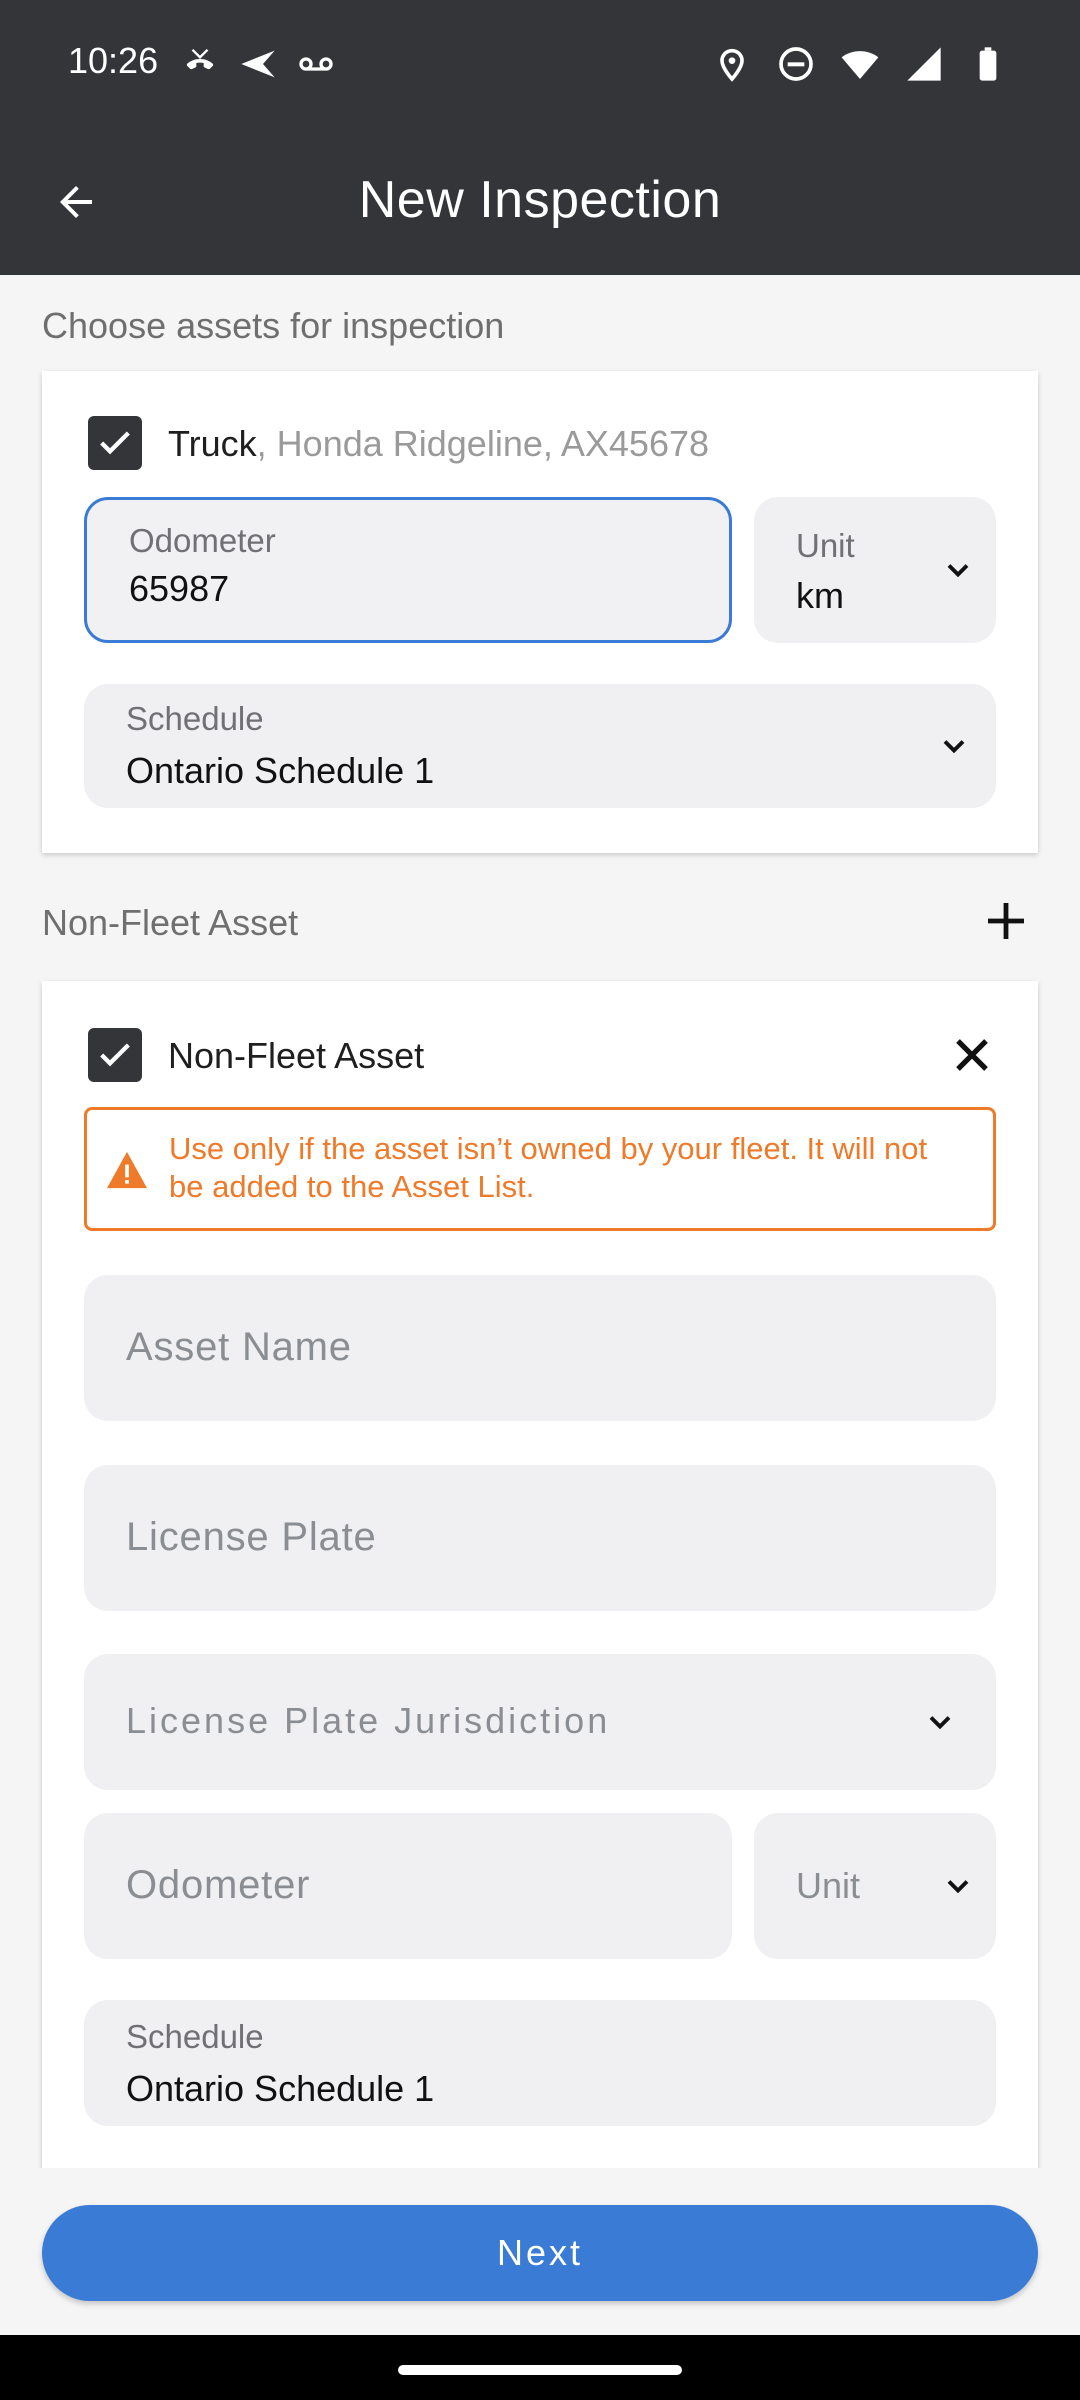  Describe the element at coordinates (540, 746) in the screenshot. I see `schedule-select: Schedule Ontario Schedule 1` at that location.